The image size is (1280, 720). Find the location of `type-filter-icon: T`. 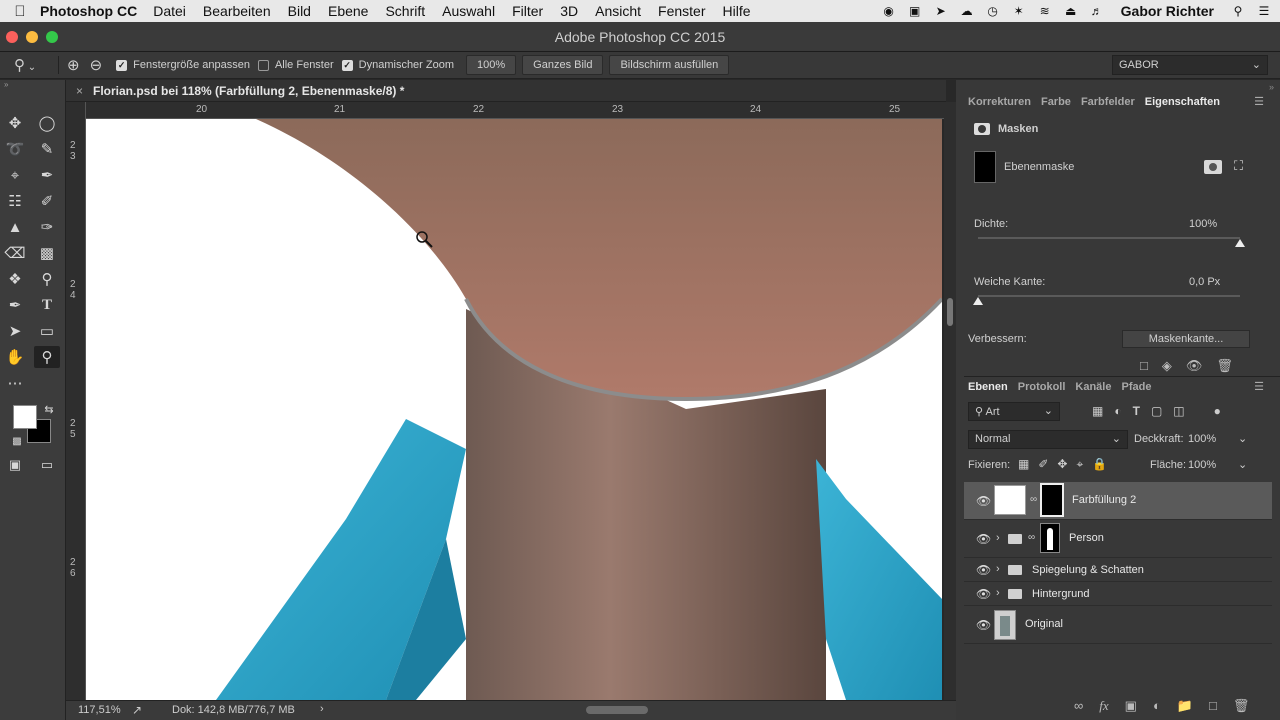

type-filter-icon: T is located at coordinates (1136, 411).